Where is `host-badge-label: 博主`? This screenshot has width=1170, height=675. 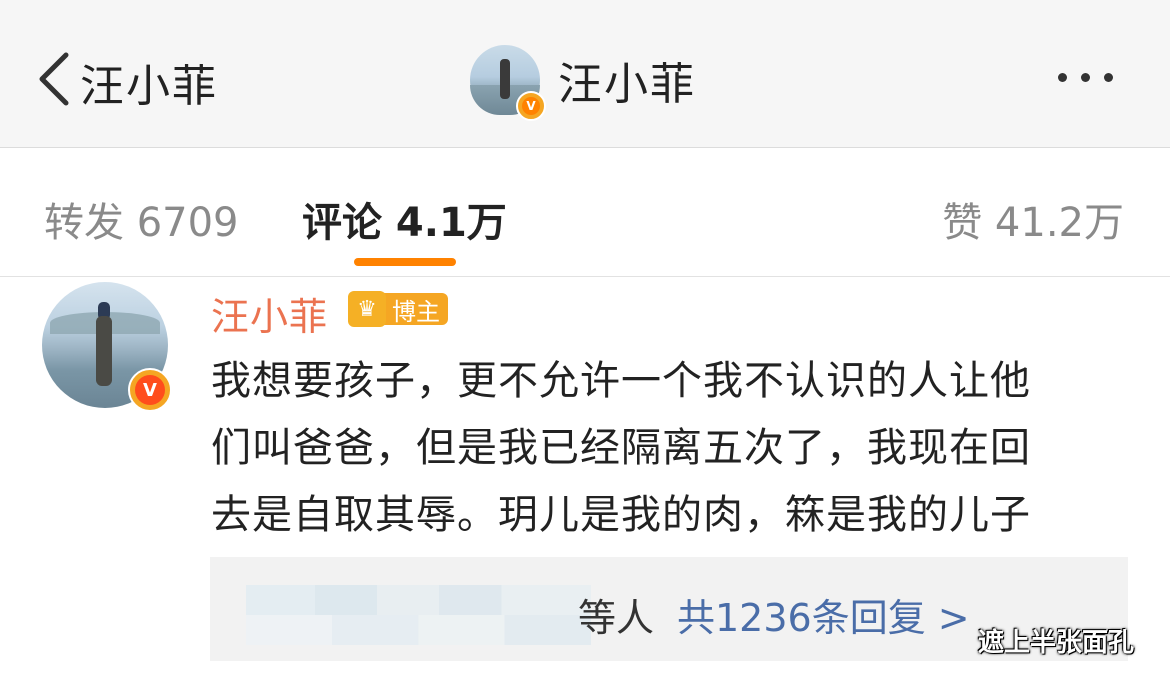
host-badge-label: 博主 is located at coordinates (414, 309).